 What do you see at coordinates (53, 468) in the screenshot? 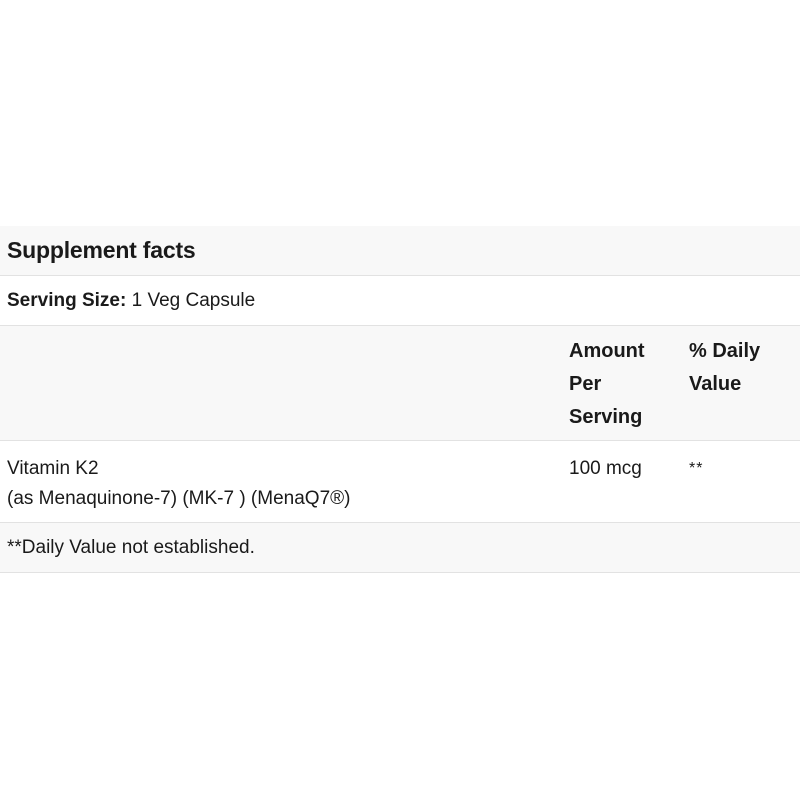
I see `nutrient-name: Vitamin K2` at bounding box center [53, 468].